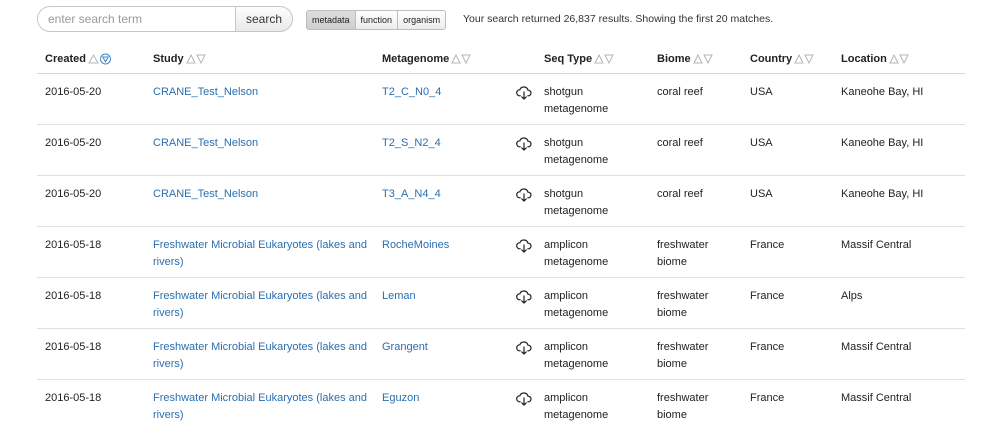  What do you see at coordinates (399, 296) in the screenshot?
I see `metagenome-link: Leman` at bounding box center [399, 296].